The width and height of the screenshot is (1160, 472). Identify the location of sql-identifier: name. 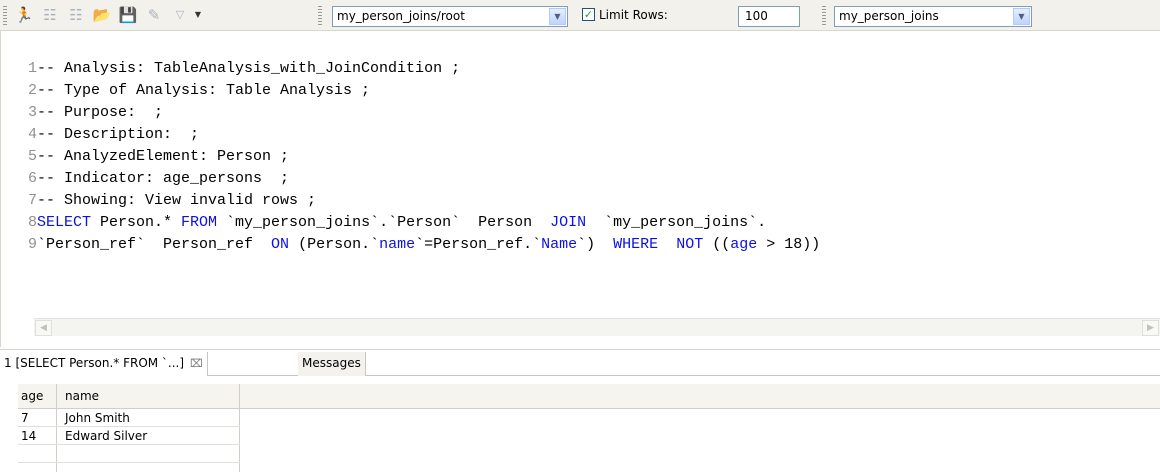
(397, 244).